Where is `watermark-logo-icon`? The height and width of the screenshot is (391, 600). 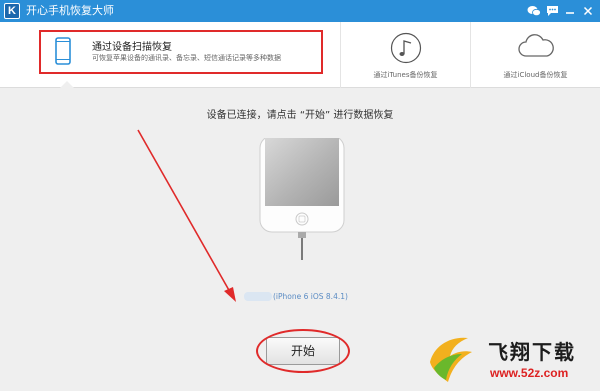
watermark-logo-icon is located at coordinates (451, 359).